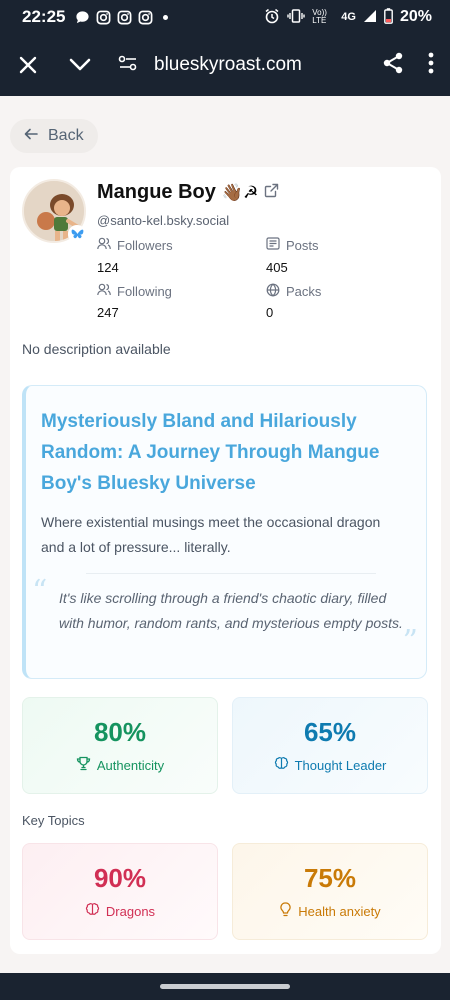  Describe the element at coordinates (225, 17) in the screenshot. I see `status-bar: 22:25 Vo)) LTE 4G 20%` at that location.